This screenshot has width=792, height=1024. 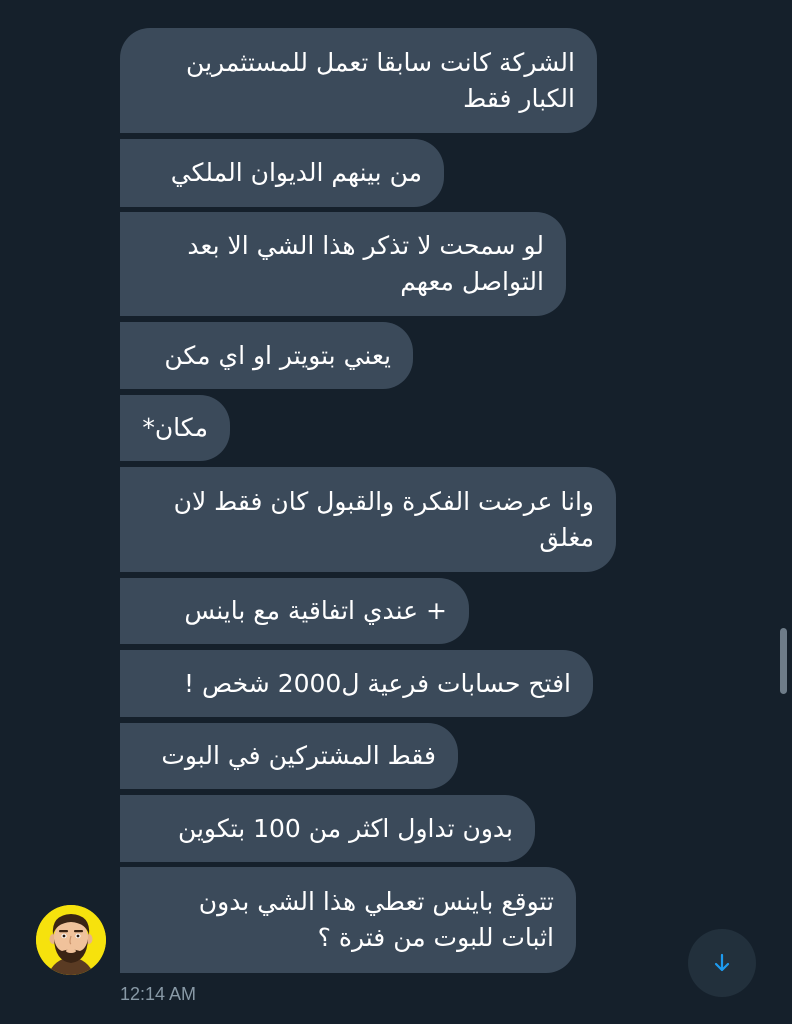 What do you see at coordinates (380, 62) in the screenshot?
I see `message-text: الشركة كانت سابقا تعمل للمستثمرين` at bounding box center [380, 62].